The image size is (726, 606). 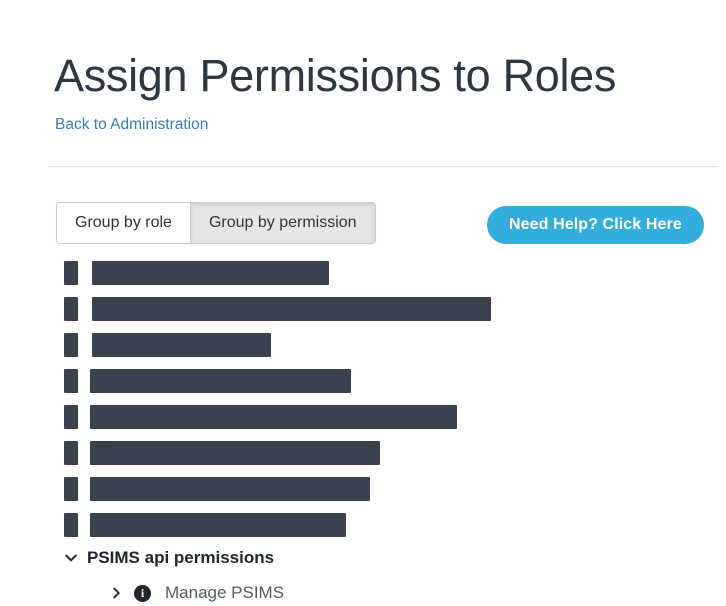 What do you see at coordinates (335, 76) in the screenshot?
I see `page-title: Assign Permissions to Roles` at bounding box center [335, 76].